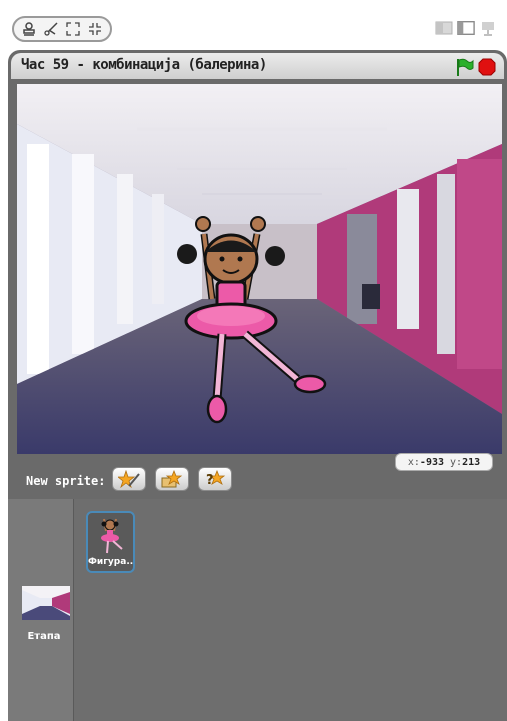 Image resolution: width=507 pixels, height=721 pixels. What do you see at coordinates (253, 24) in the screenshot?
I see `top-toolbar` at bounding box center [253, 24].